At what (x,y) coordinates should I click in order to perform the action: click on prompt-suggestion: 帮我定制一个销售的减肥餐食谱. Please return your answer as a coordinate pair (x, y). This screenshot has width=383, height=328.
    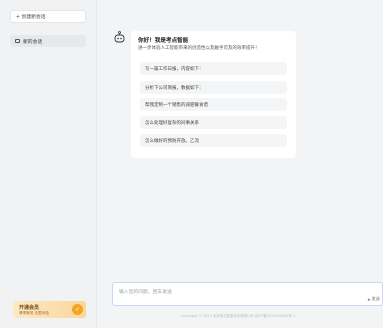
    Looking at the image, I should click on (213, 104).